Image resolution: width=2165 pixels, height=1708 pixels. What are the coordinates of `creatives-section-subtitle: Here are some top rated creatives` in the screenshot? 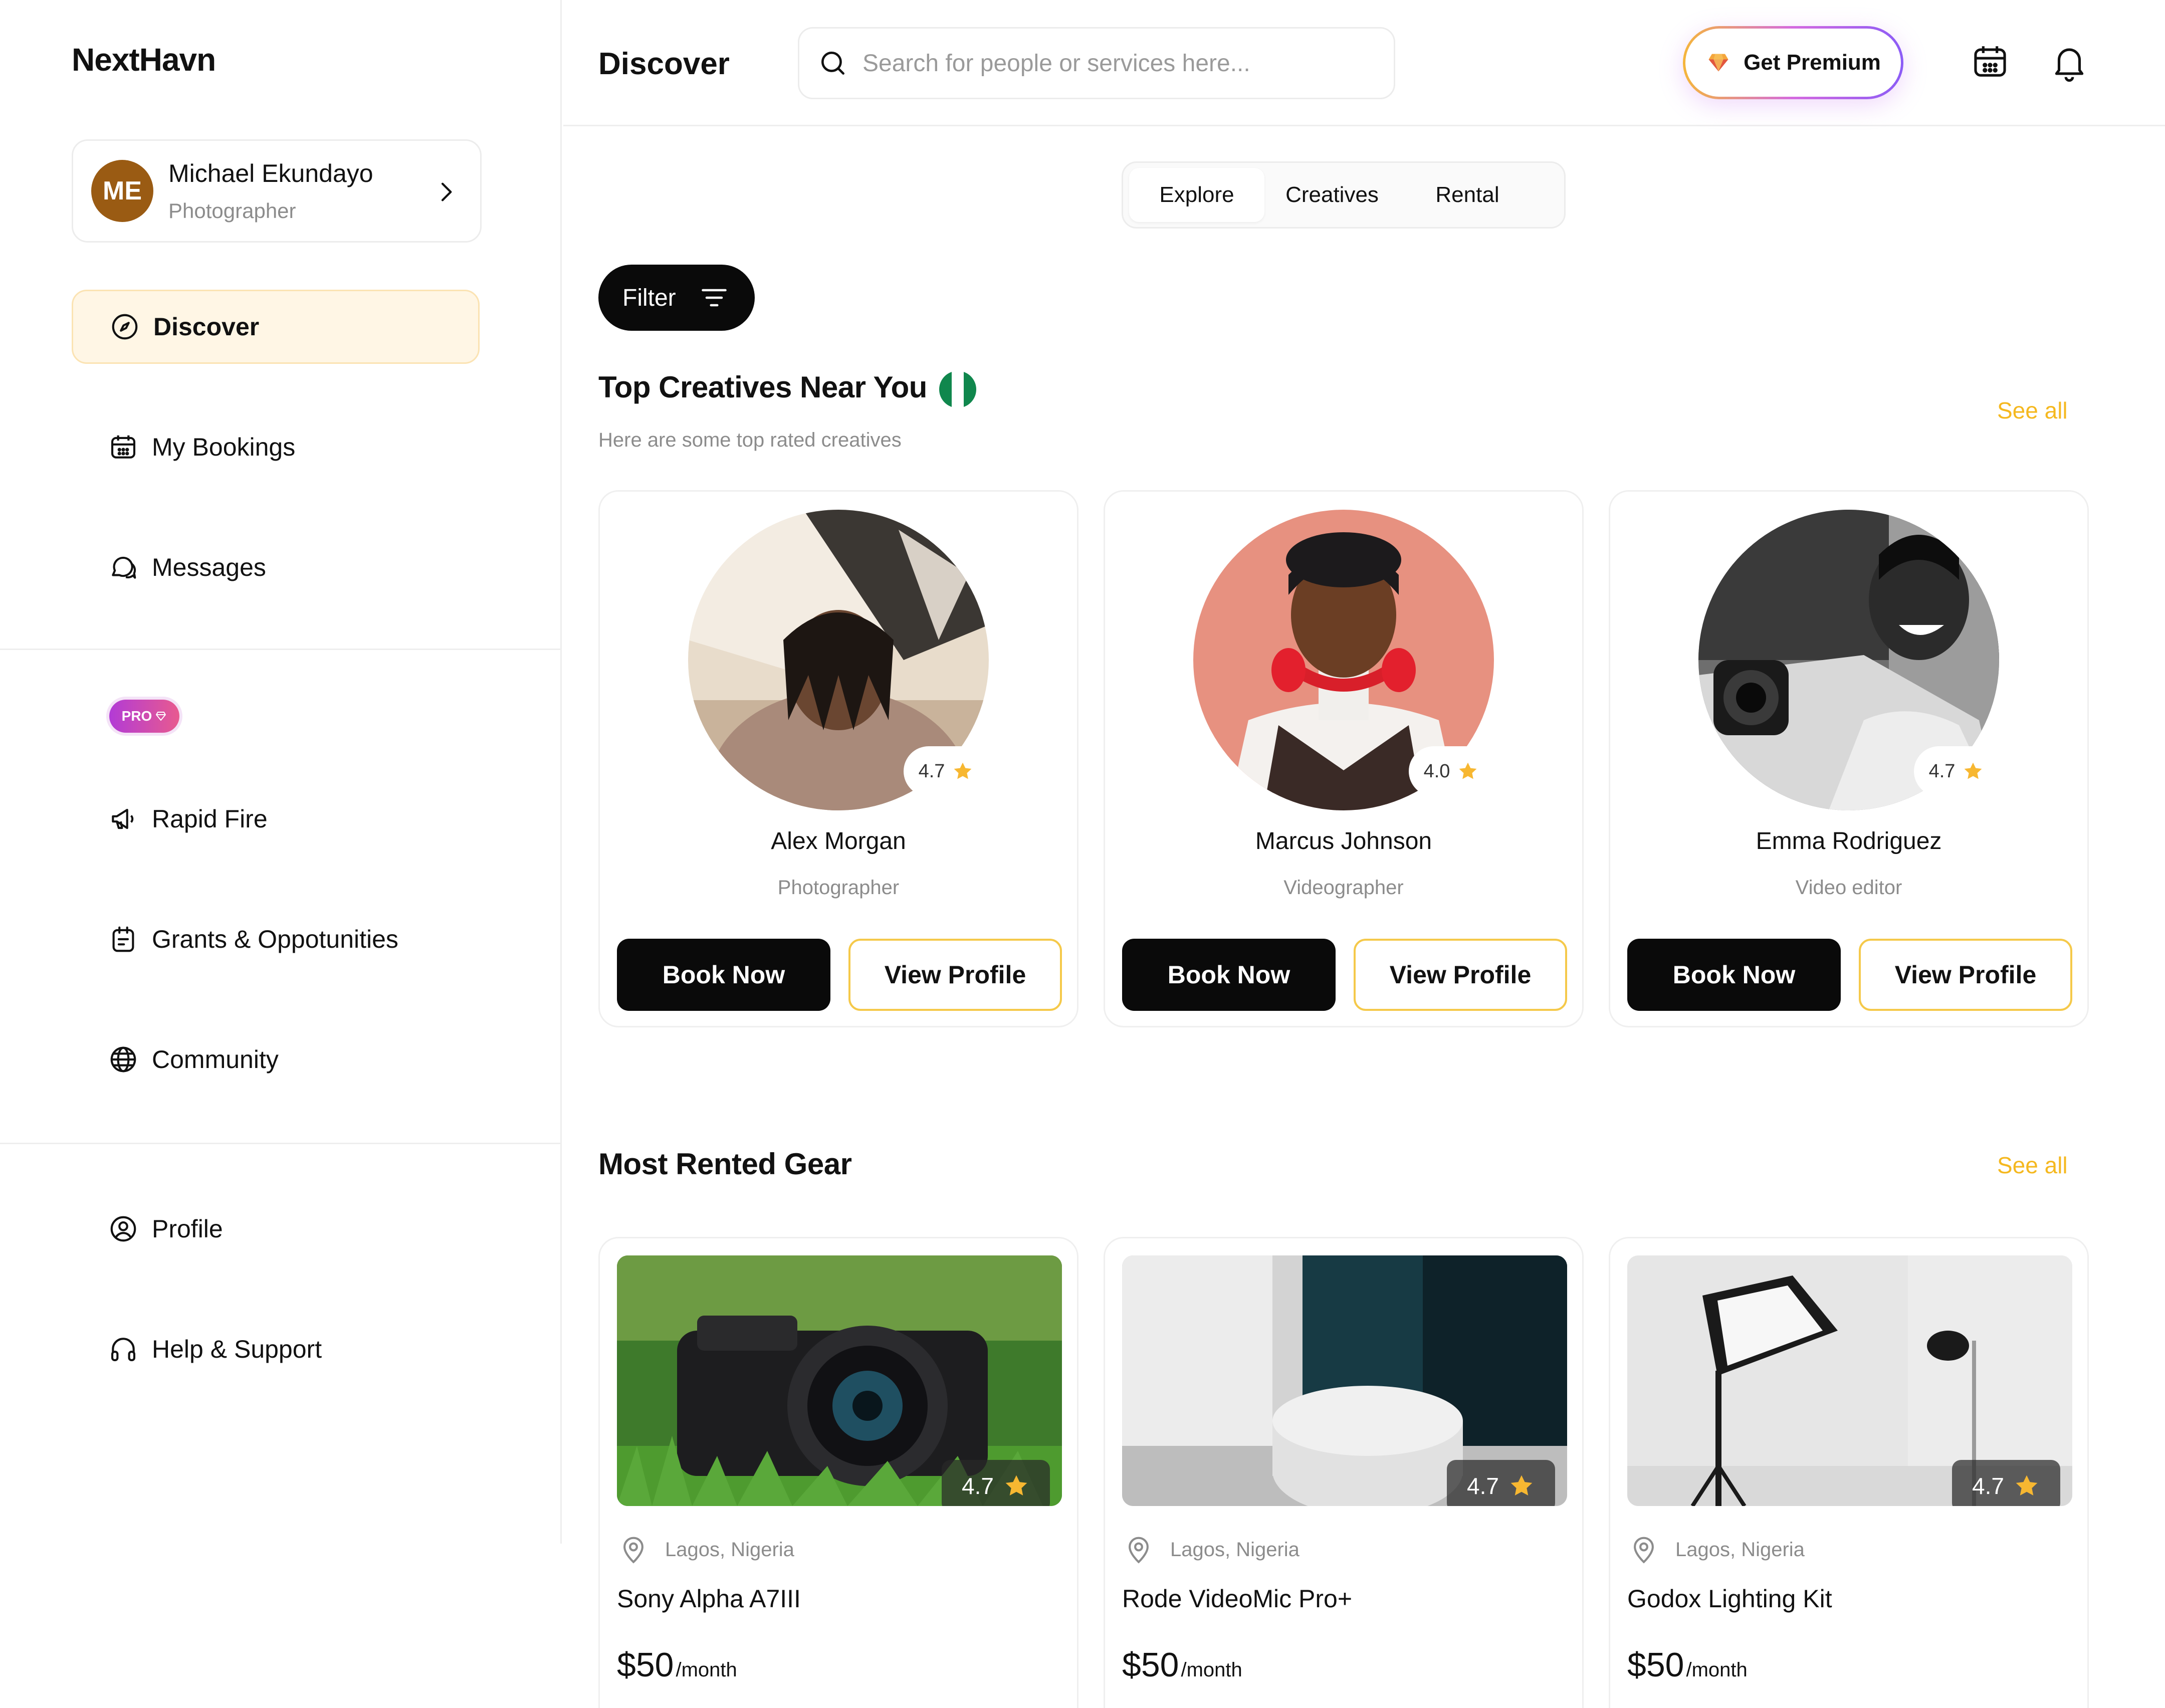 It's located at (750, 440).